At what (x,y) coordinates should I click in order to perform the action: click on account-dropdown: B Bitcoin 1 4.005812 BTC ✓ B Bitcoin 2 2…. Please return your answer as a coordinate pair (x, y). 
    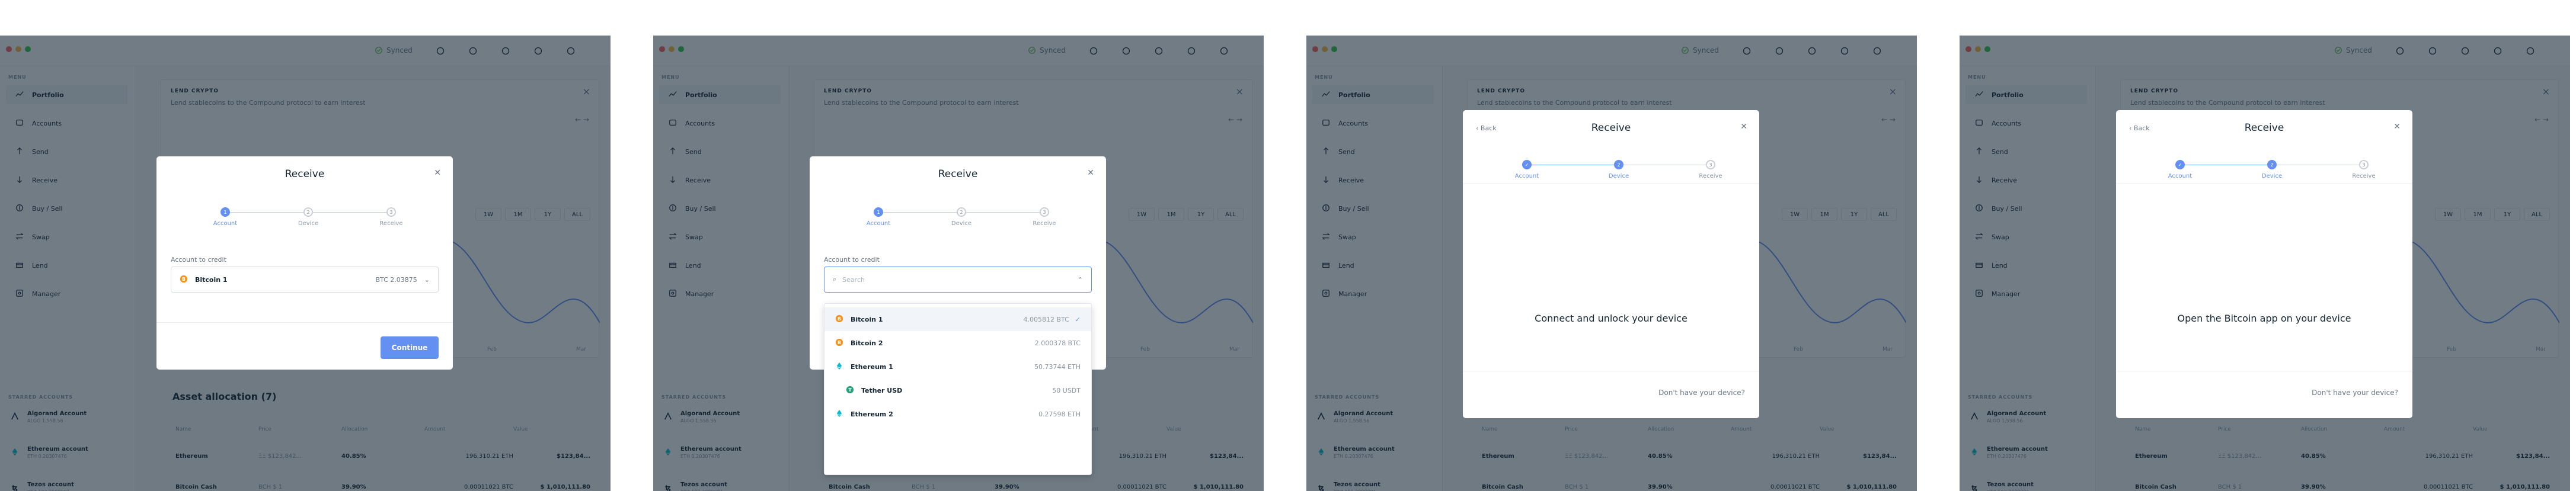
    Looking at the image, I should click on (958, 389).